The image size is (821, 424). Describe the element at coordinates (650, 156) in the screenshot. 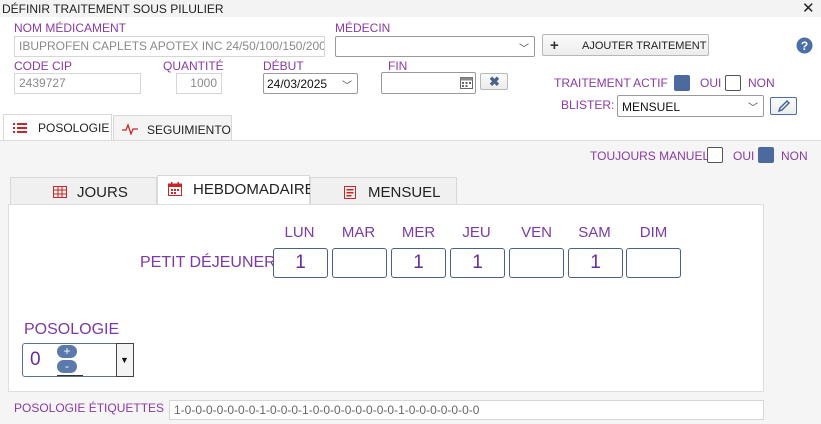

I see `toujours-manuel-label: TOUJOURS MANUEL` at that location.